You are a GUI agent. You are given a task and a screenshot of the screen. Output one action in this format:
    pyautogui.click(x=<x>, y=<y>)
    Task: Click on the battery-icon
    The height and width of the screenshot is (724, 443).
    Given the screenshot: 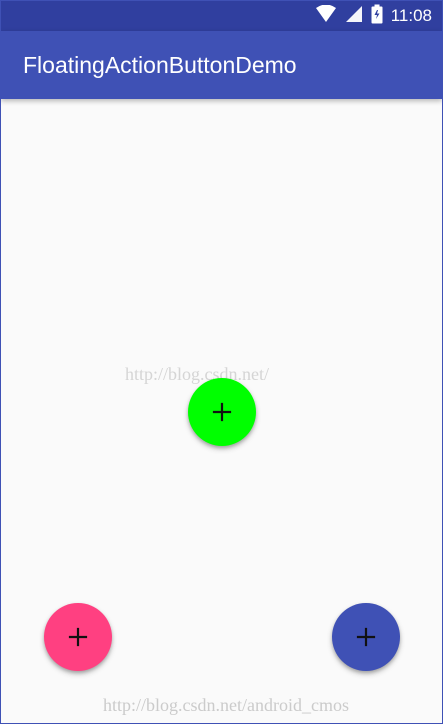 What is the action you would take?
    pyautogui.click(x=377, y=16)
    